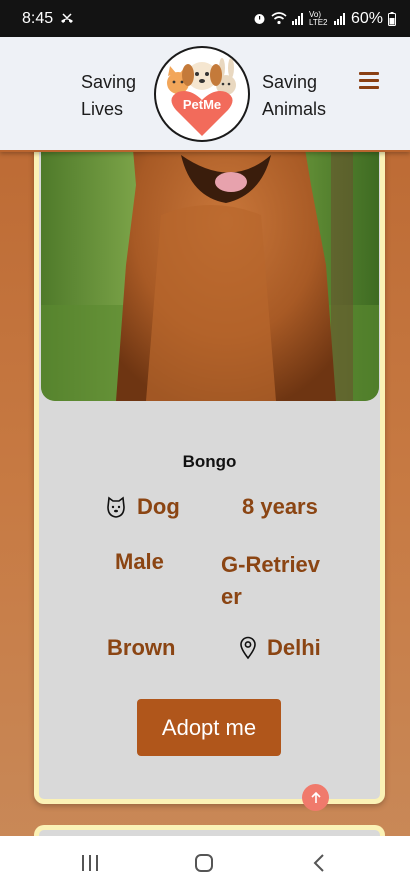  I want to click on home-icon, so click(204, 863).